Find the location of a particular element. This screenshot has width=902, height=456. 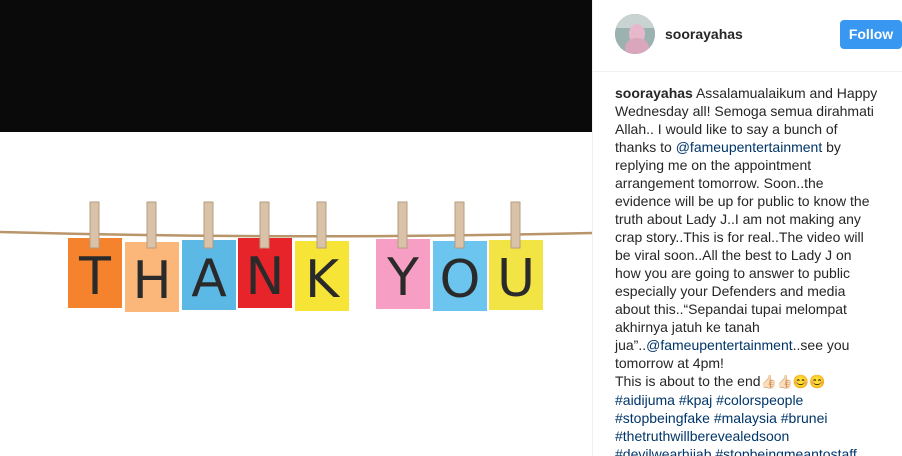

caption-text: ..see you is located at coordinates (821, 345).